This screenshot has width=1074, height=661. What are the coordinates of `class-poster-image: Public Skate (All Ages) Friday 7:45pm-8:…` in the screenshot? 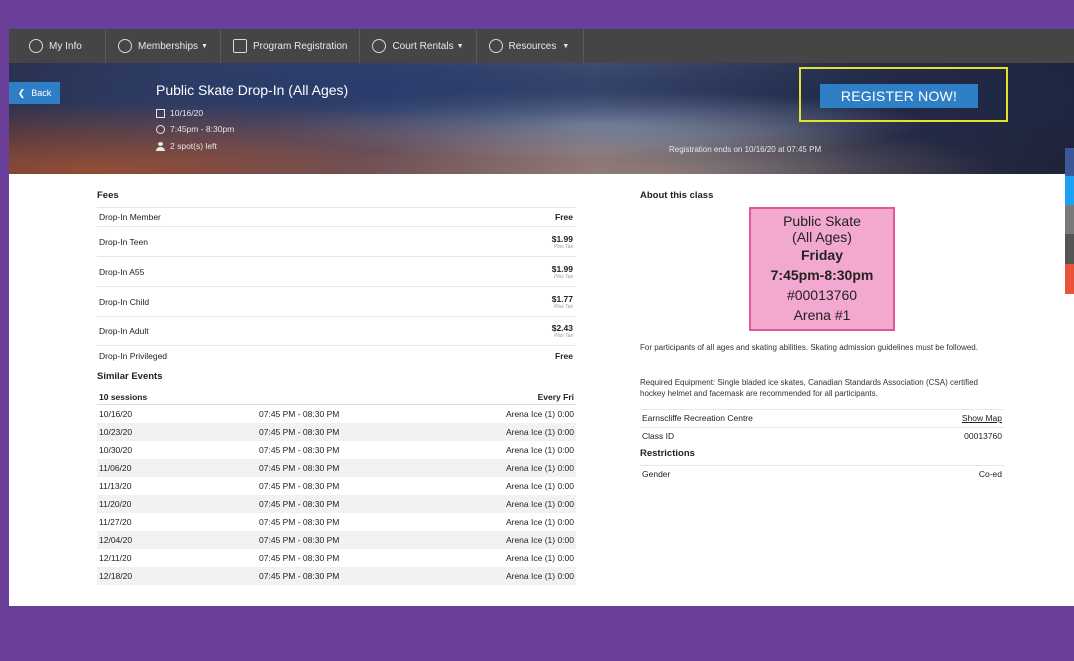 It's located at (822, 269).